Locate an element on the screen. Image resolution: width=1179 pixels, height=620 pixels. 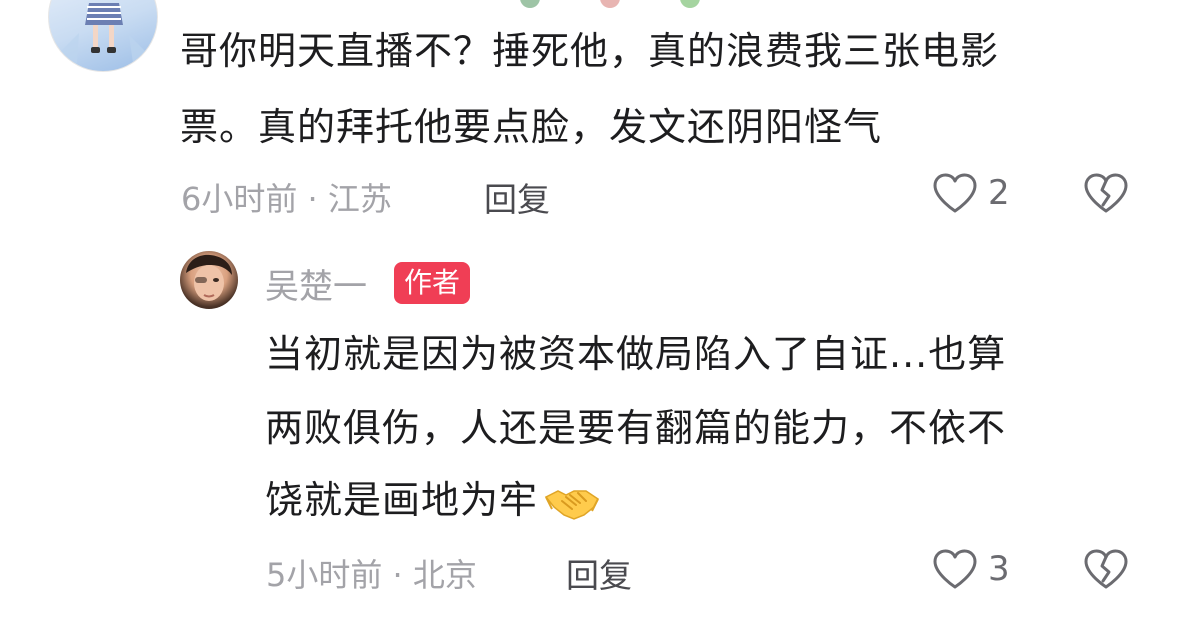
comment-text-line: 票。真的拜托他要点脸，发文还阴阳怪气 is located at coordinates (531, 127).